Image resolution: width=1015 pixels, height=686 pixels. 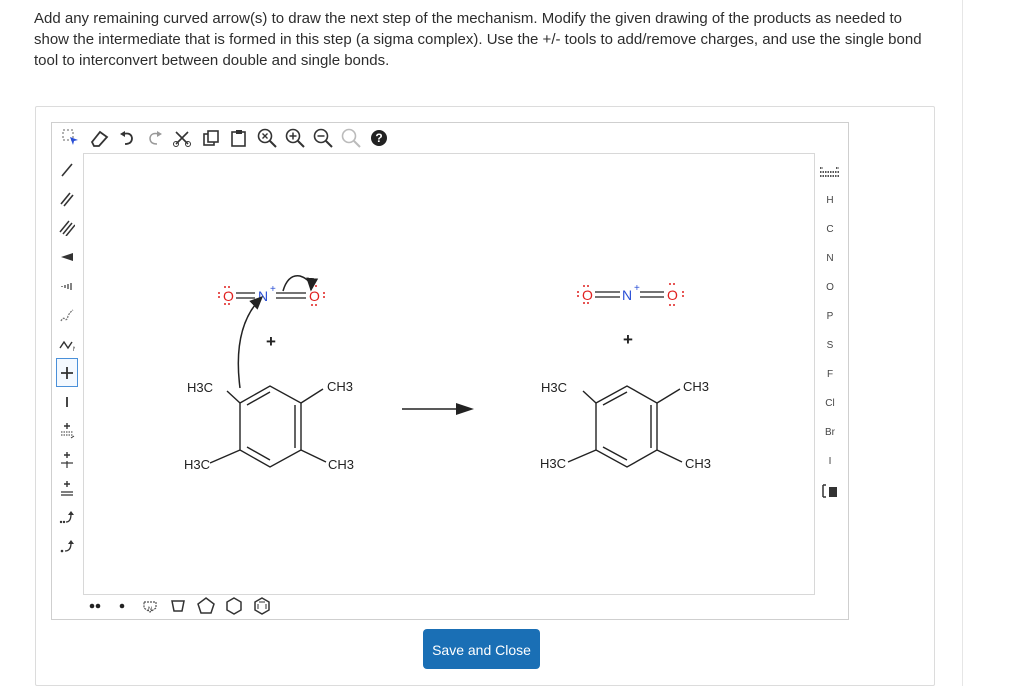 I want to click on periodic-table-icon, so click(x=830, y=171).